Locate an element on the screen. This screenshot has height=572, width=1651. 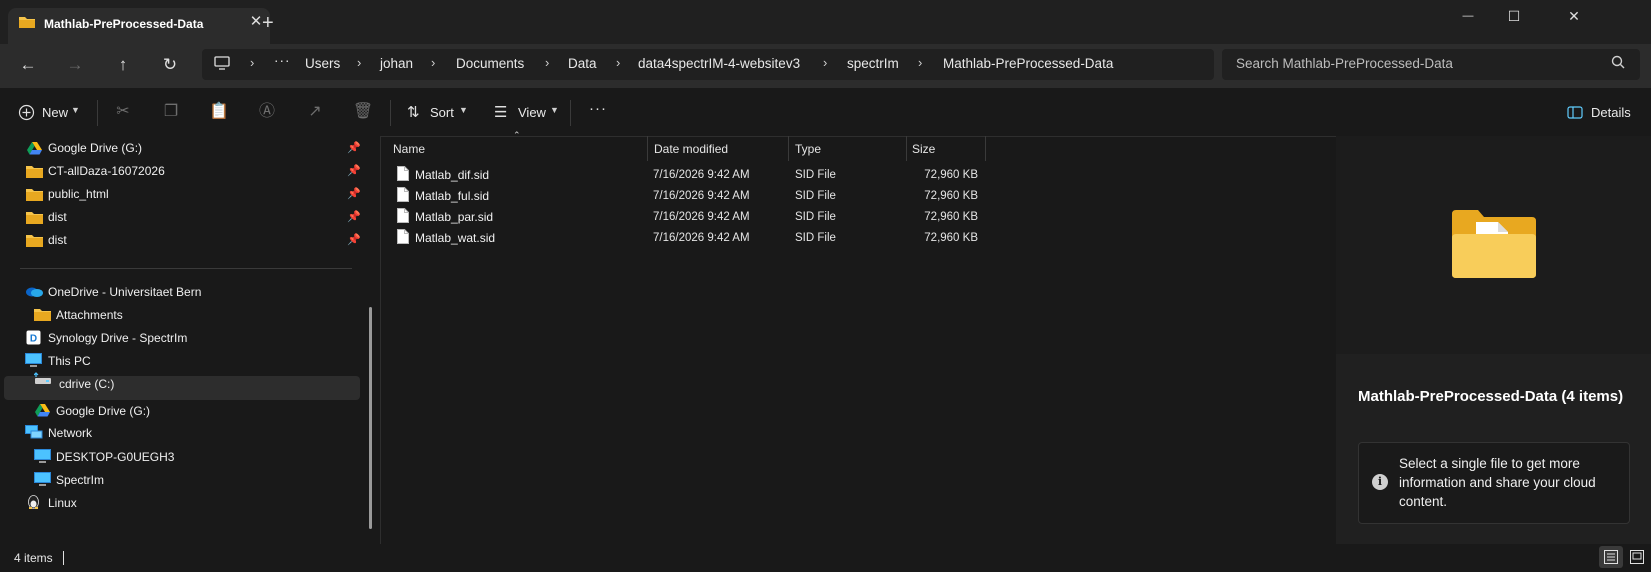
file-name: Matlab_par.sid is located at coordinates (454, 217).